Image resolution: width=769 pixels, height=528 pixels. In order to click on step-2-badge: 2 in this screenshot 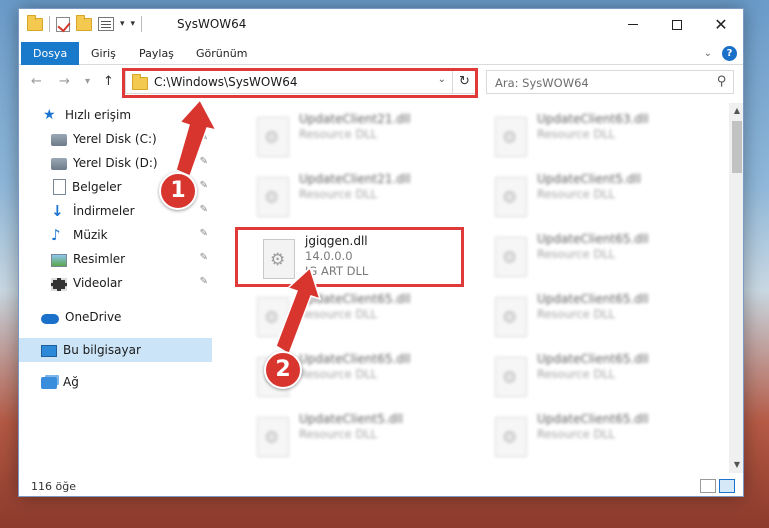, I will do `click(283, 370)`.